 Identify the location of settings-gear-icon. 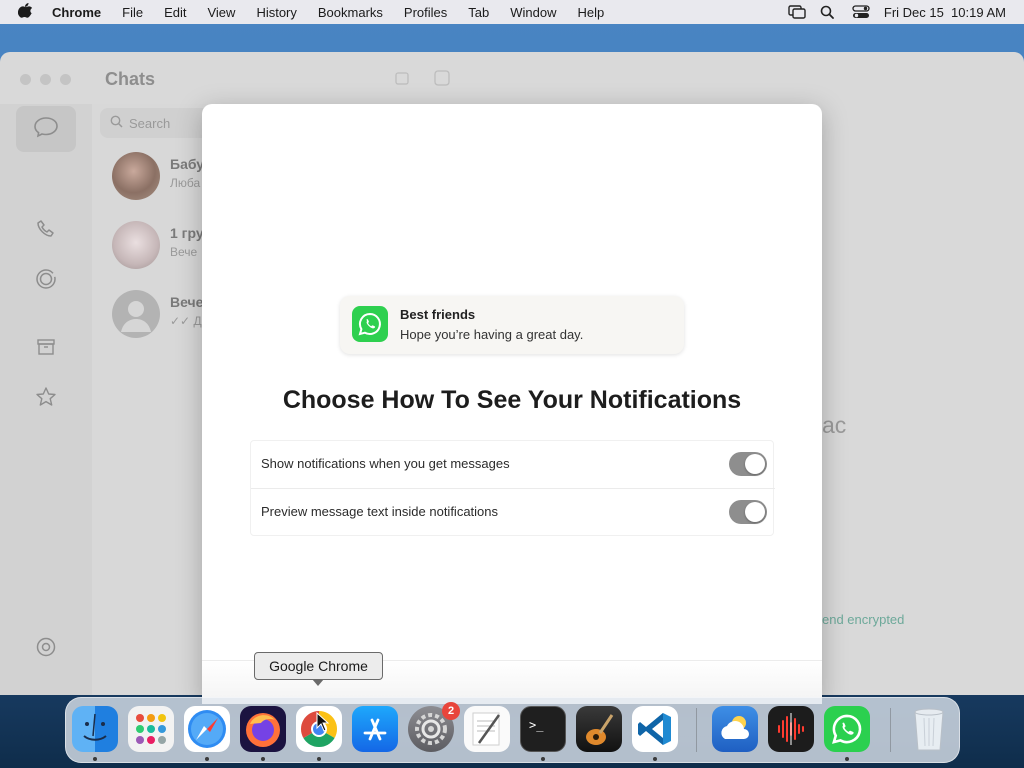
(46, 649).